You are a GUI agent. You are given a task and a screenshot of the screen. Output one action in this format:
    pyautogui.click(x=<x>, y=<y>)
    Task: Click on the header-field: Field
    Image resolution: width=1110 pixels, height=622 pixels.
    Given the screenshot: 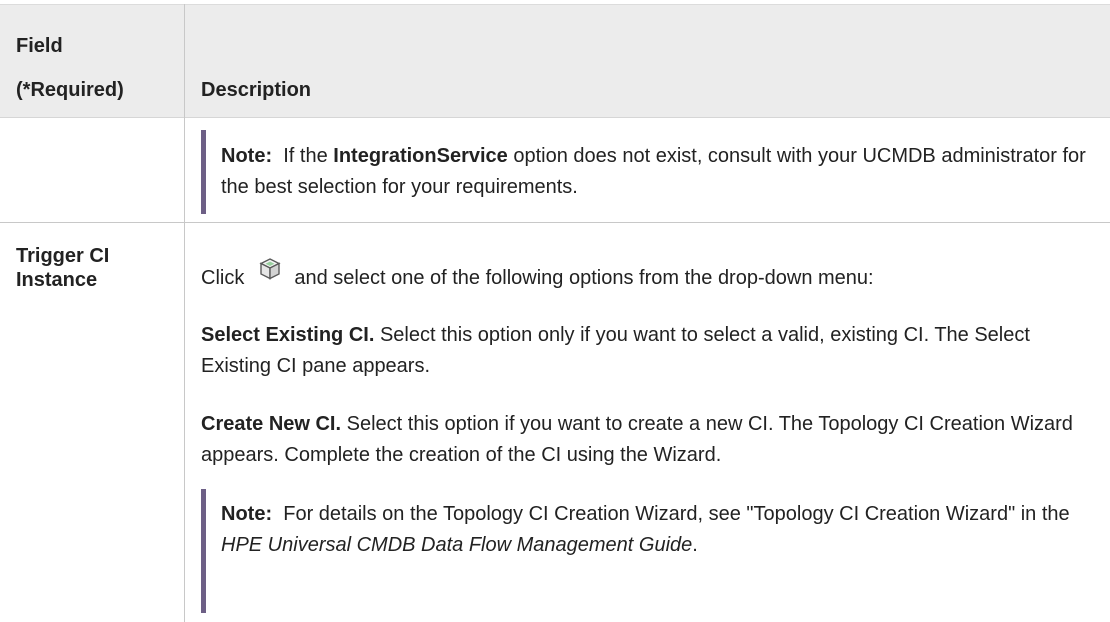 What is the action you would take?
    pyautogui.click(x=39, y=46)
    